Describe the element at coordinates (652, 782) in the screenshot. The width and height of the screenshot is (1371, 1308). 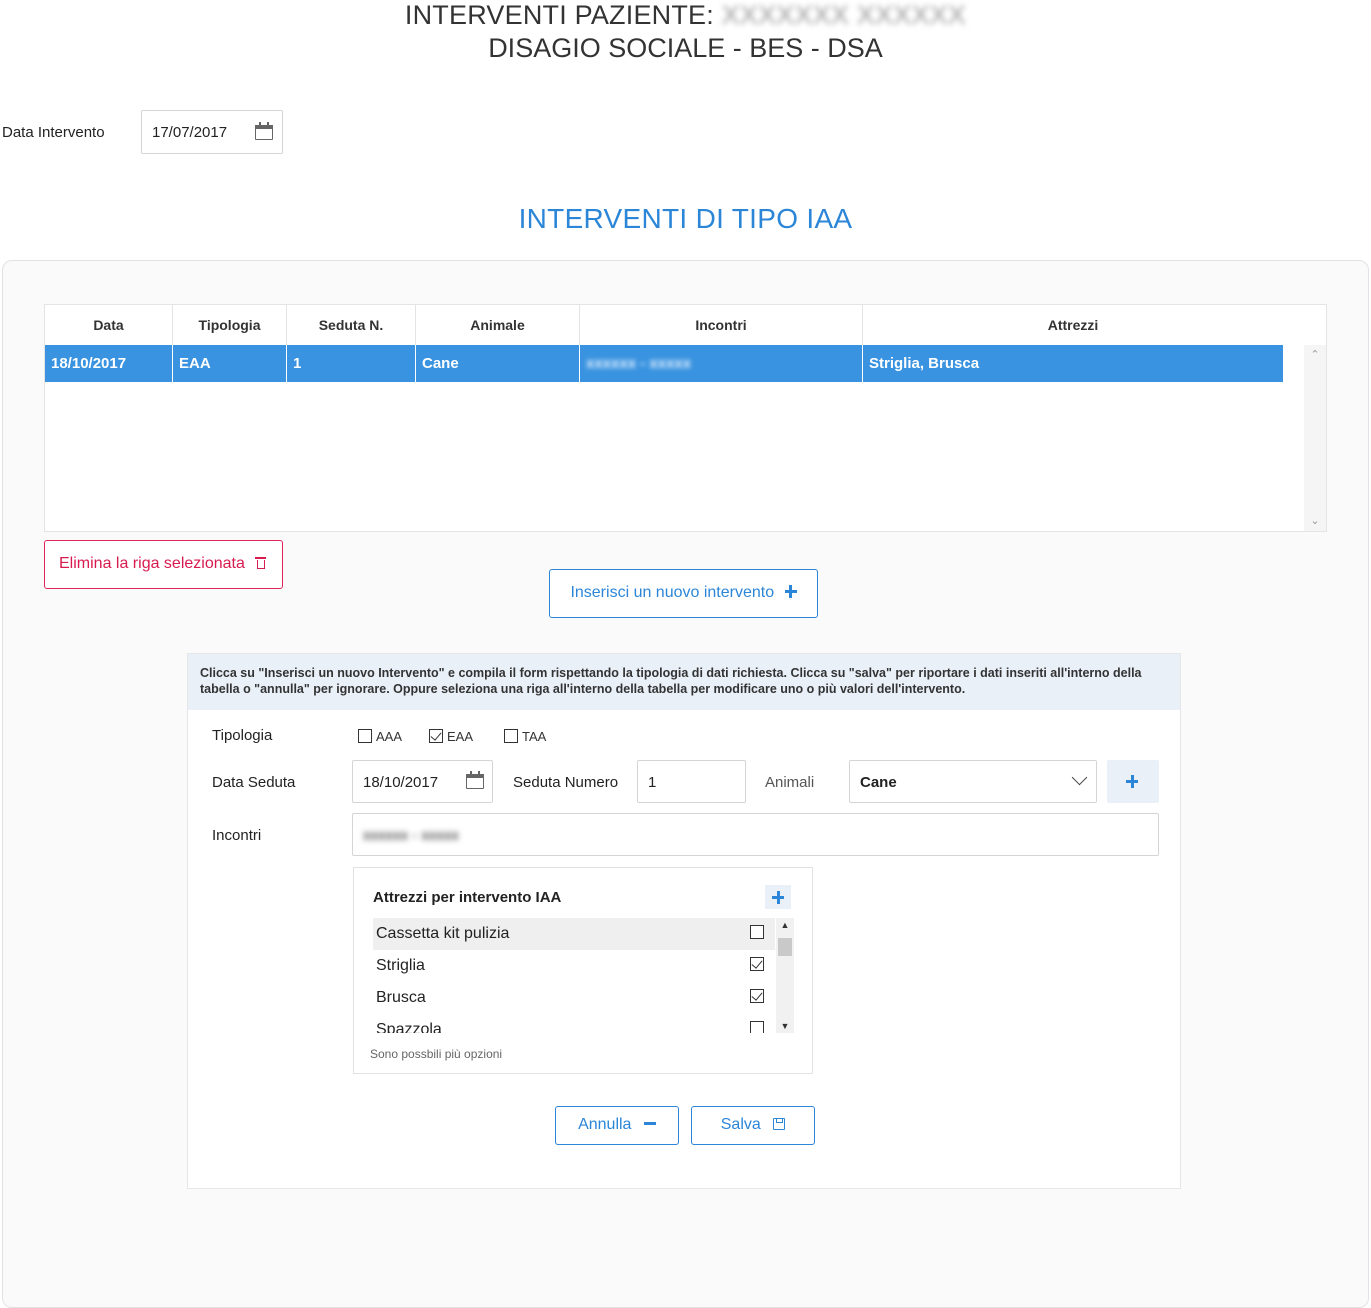
I see `seduta-numero-value: 1` at that location.